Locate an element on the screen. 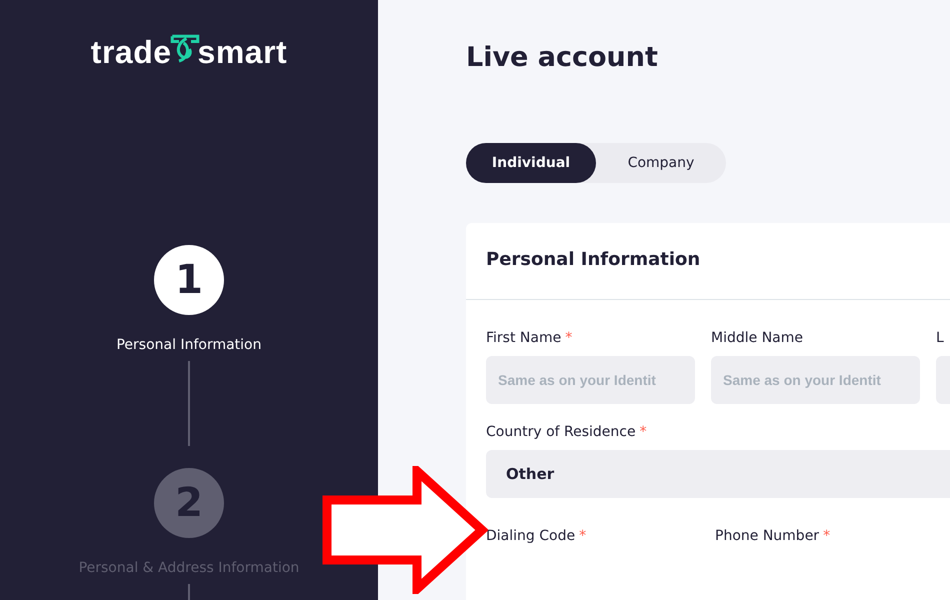 The width and height of the screenshot is (950, 600). step-label: Personal & Address Information is located at coordinates (189, 568).